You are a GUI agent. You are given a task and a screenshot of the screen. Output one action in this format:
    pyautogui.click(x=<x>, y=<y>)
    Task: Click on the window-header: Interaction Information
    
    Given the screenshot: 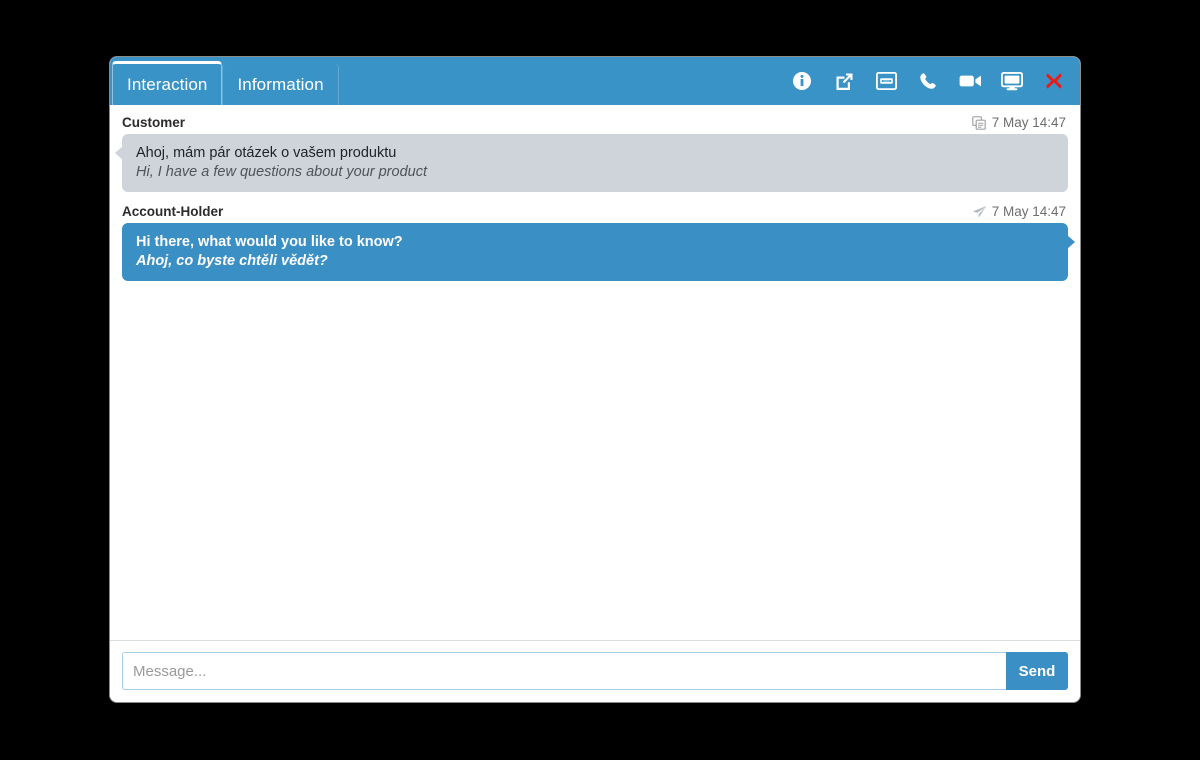 What is the action you would take?
    pyautogui.click(x=595, y=81)
    